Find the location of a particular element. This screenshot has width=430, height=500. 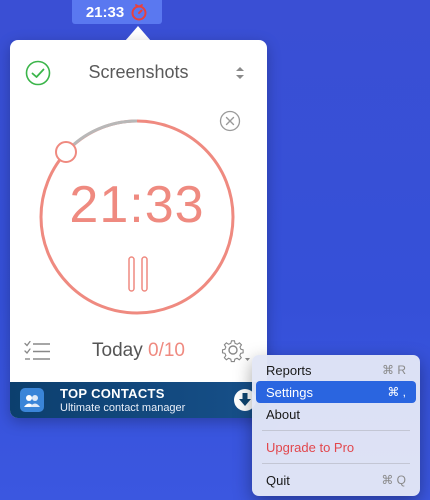

menu-item-label: Reports is located at coordinates (289, 370).